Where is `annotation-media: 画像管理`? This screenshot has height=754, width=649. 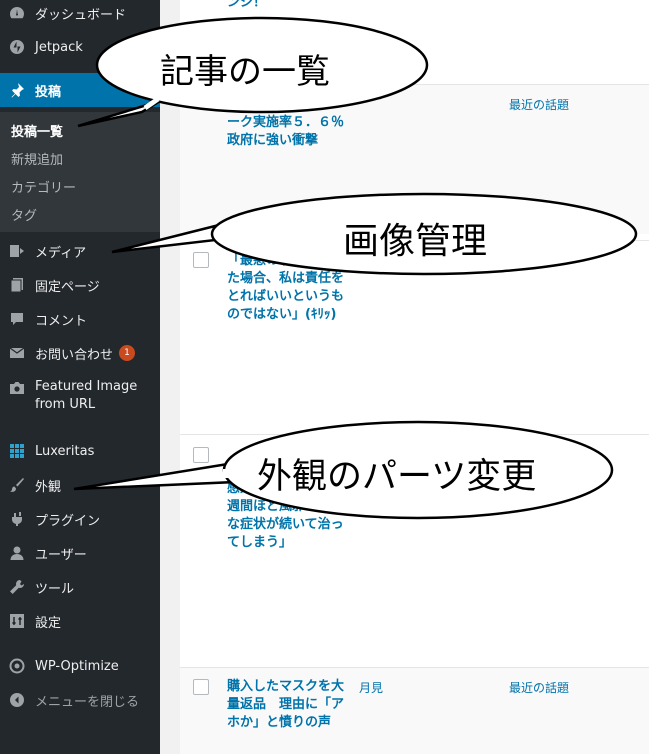
annotation-media: 画像管理 is located at coordinates (415, 241).